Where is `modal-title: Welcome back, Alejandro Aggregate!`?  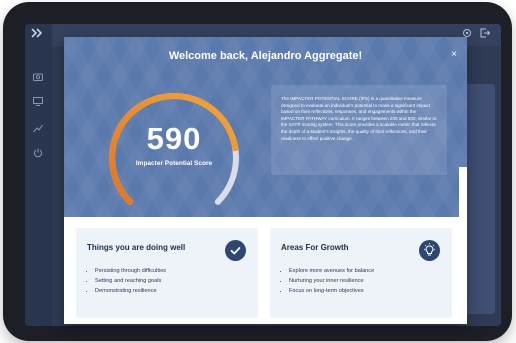 modal-title: Welcome back, Alejandro Aggregate! is located at coordinates (265, 56).